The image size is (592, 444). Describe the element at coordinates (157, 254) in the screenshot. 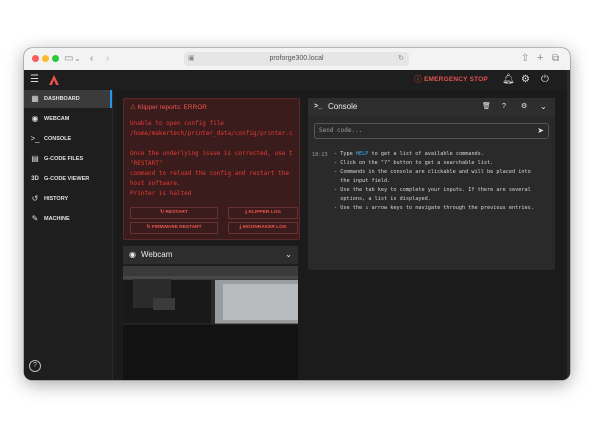

I see `webcam-title: Webcam` at that location.